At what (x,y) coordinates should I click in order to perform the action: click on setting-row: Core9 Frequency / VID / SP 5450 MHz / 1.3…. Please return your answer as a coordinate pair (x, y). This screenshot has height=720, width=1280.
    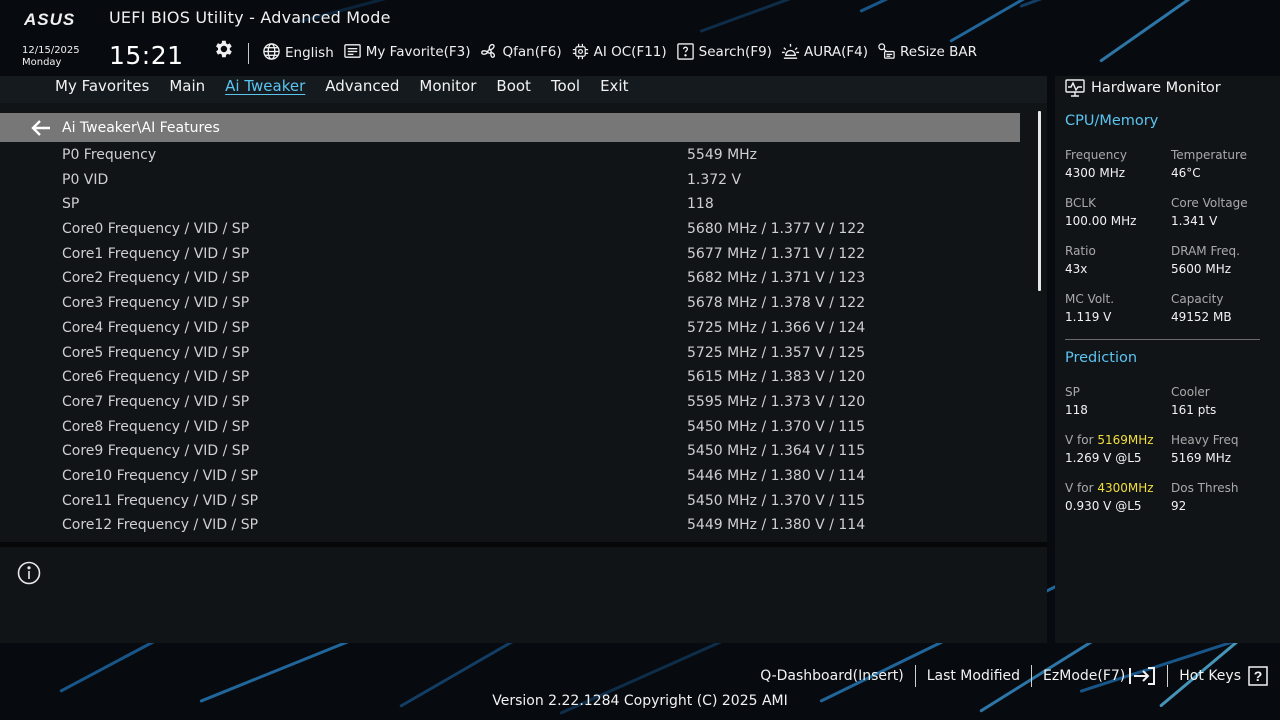
    Looking at the image, I should click on (510, 452).